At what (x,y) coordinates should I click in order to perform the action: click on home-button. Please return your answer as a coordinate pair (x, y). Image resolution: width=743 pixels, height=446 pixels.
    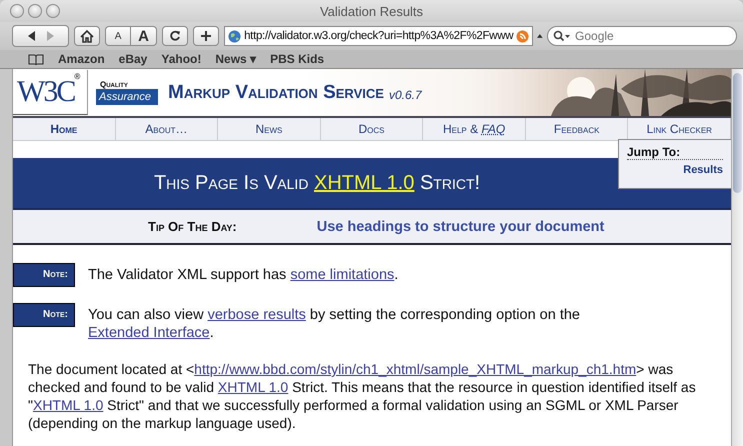
    Looking at the image, I should click on (87, 36).